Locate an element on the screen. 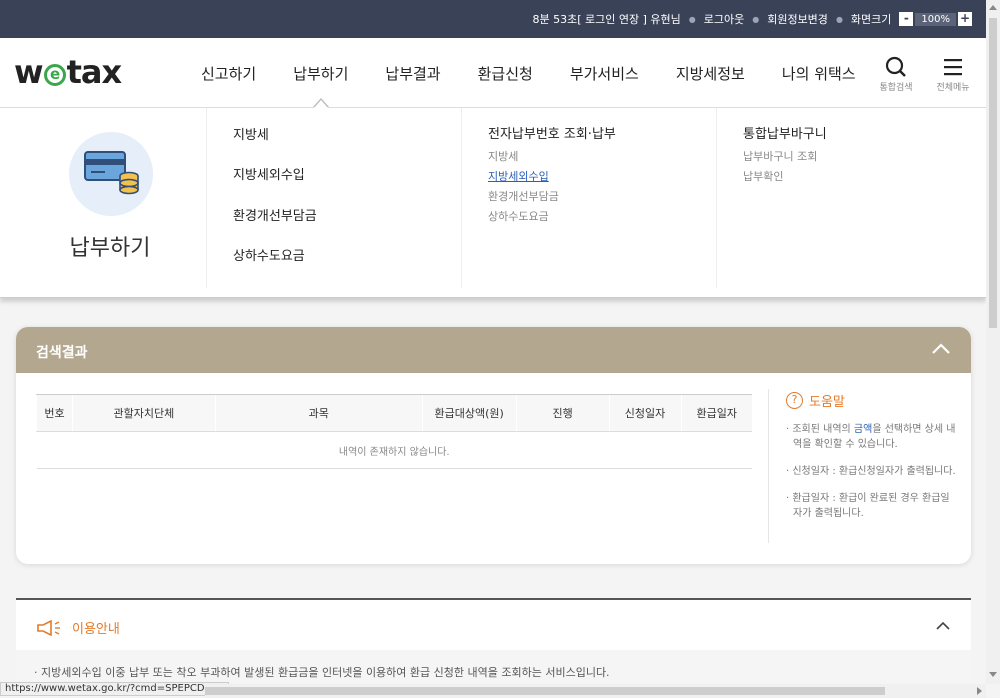  submenu-payment-confirm: 납부확인 is located at coordinates (763, 176).